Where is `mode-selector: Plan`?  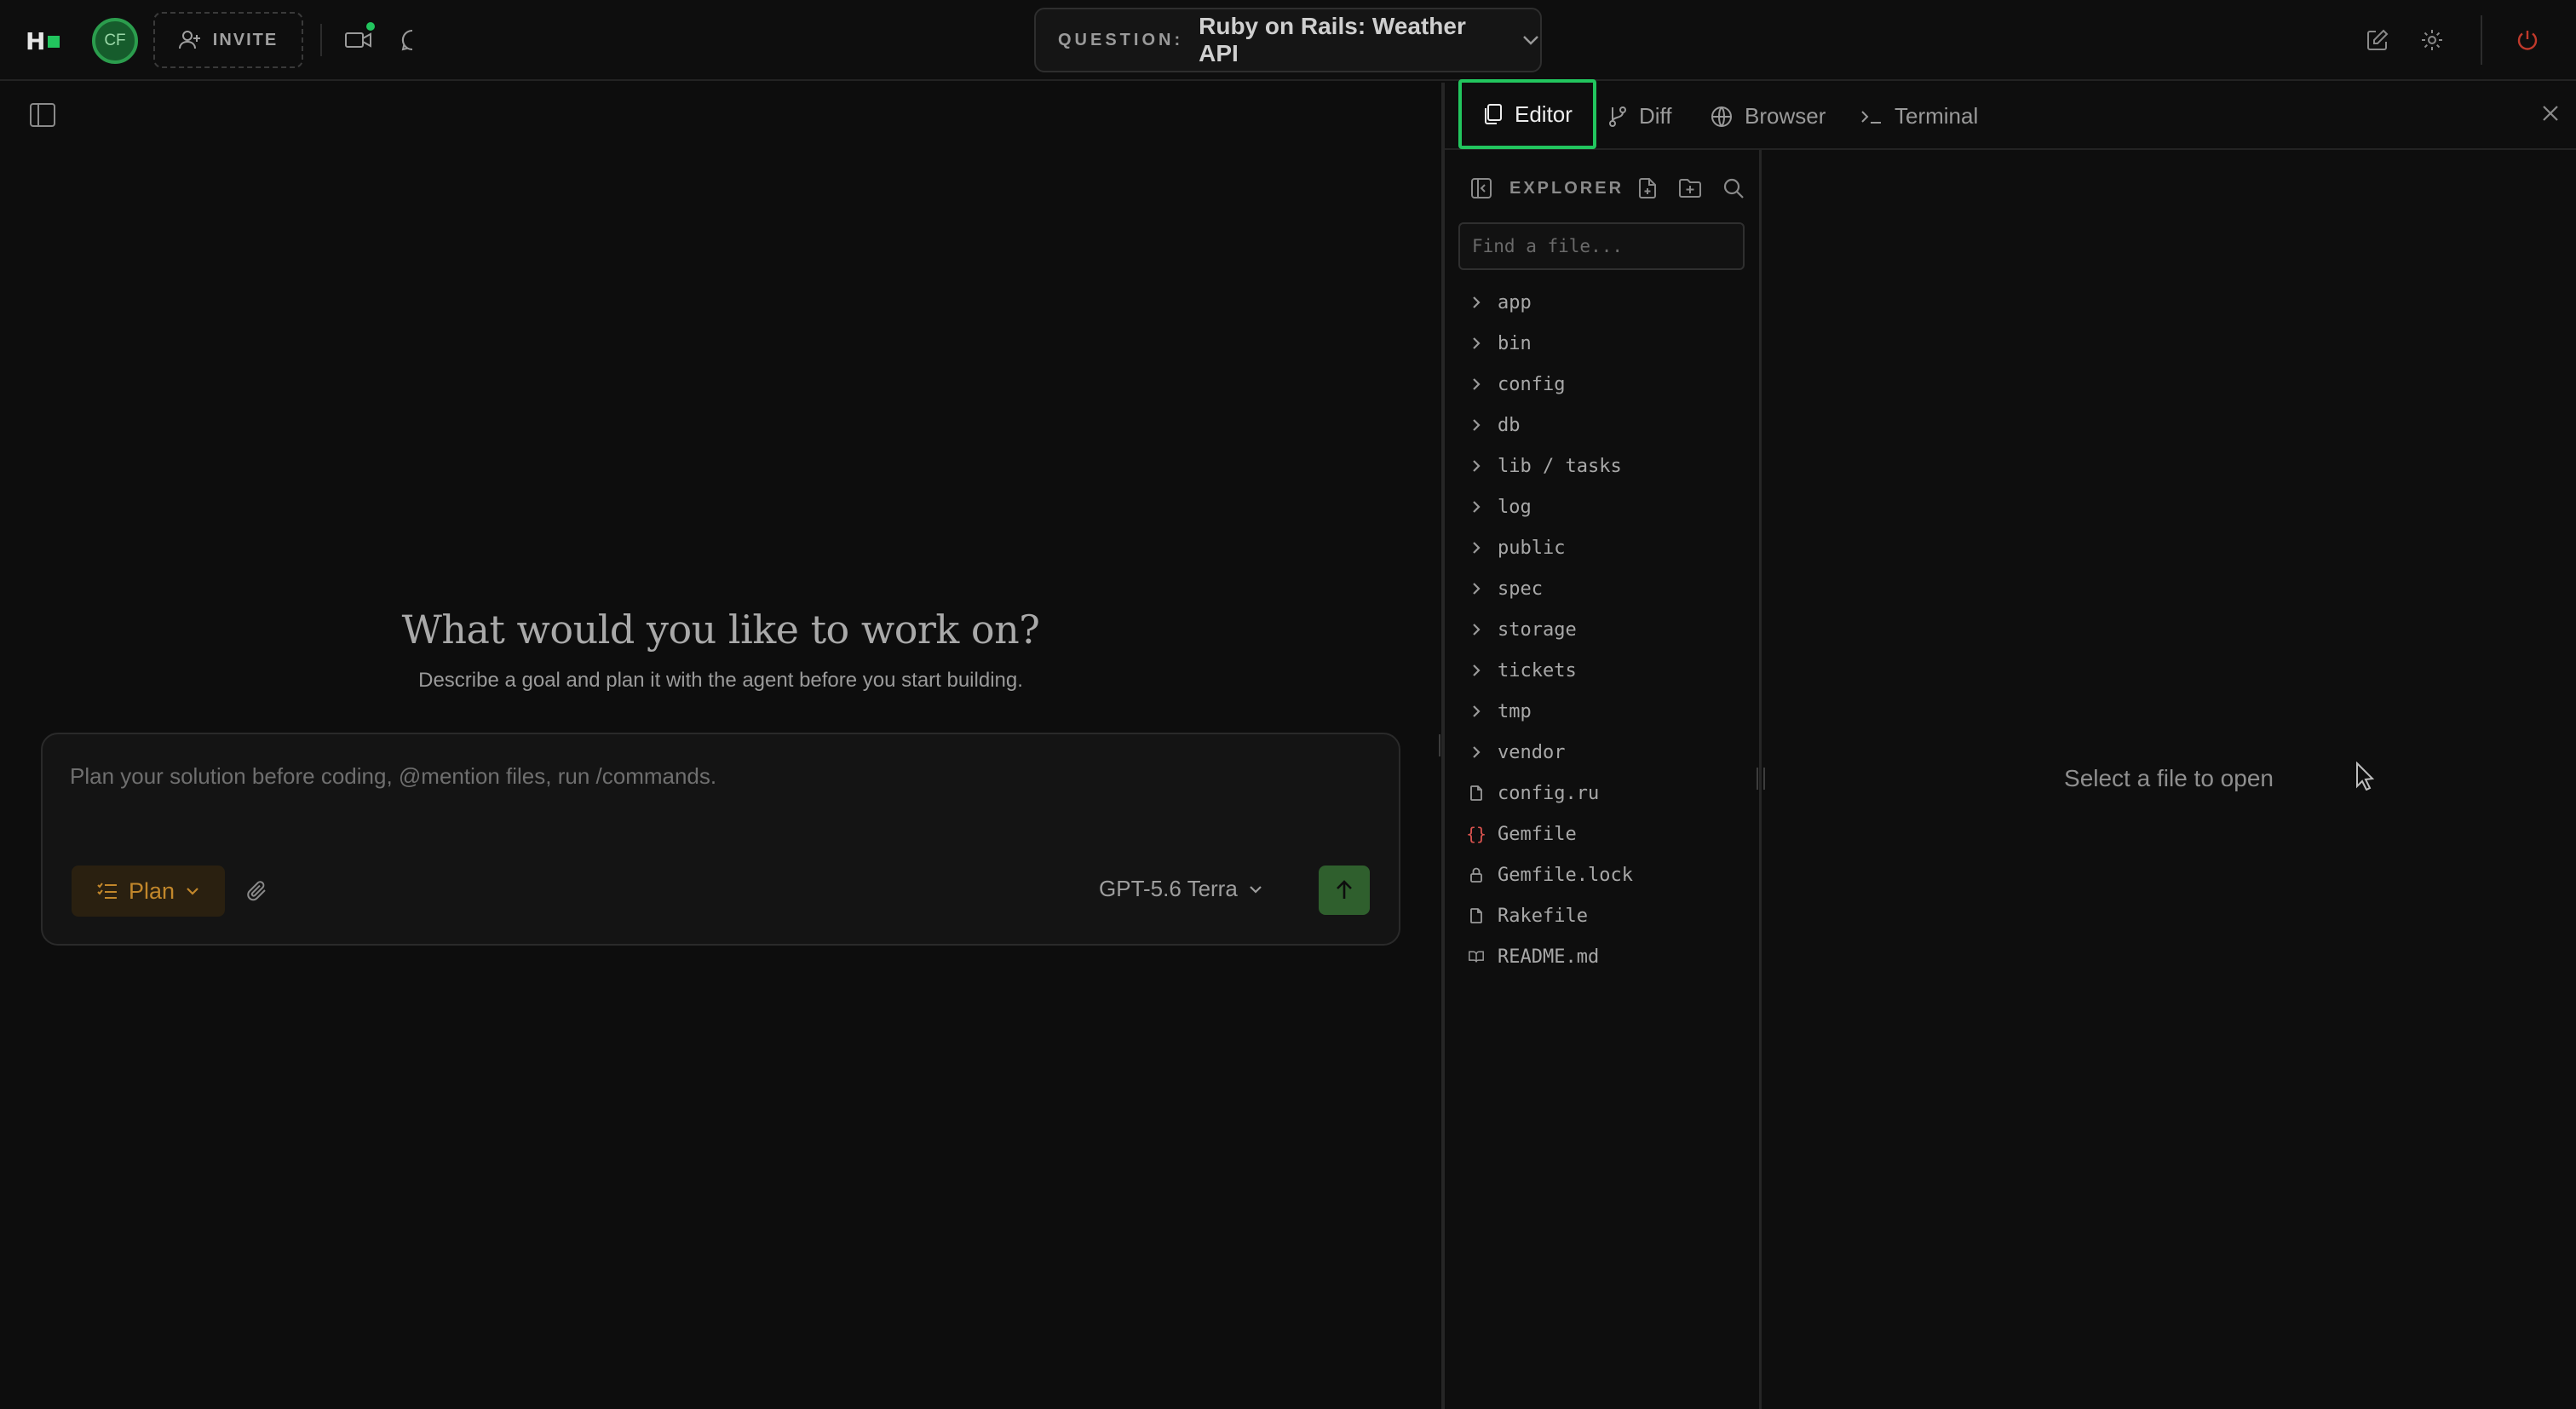 mode-selector: Plan is located at coordinates (148, 891).